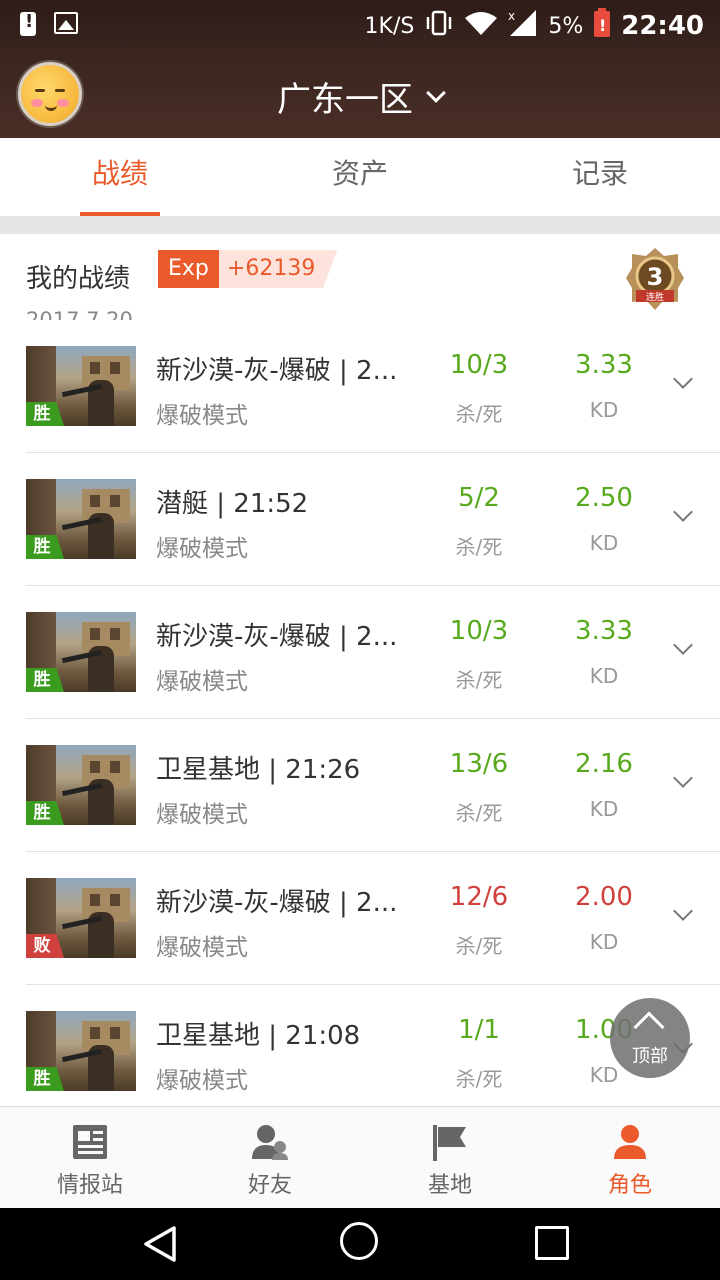  I want to click on back-to-top-button: 顶部, so click(650, 1038).